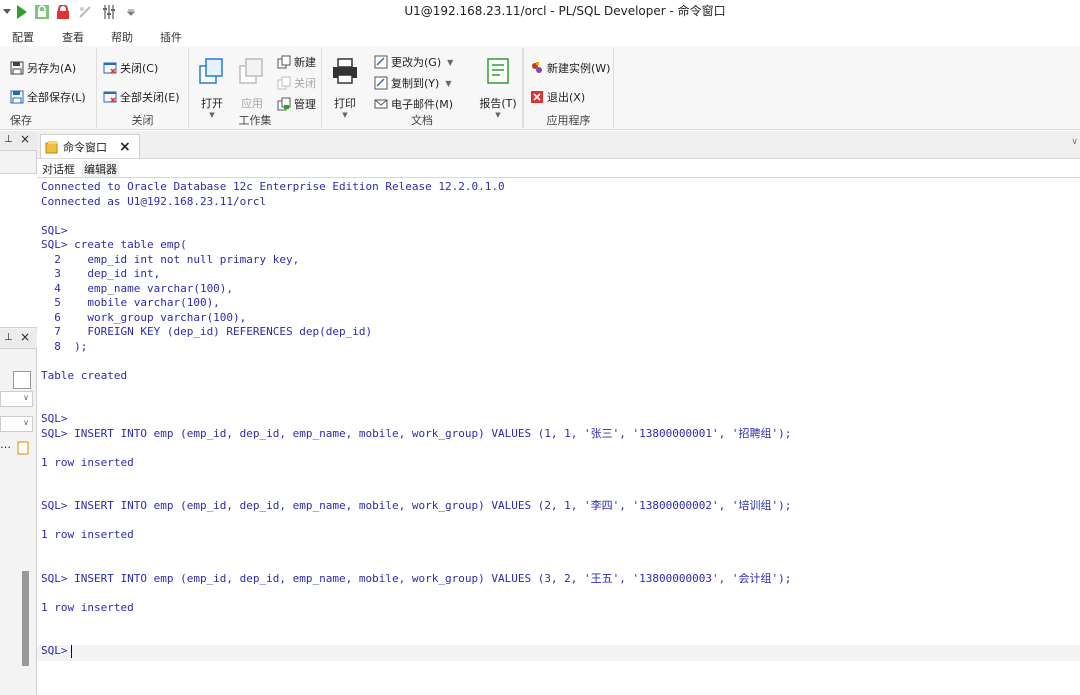  What do you see at coordinates (84, 375) in the screenshot?
I see `console-line: Table created` at bounding box center [84, 375].